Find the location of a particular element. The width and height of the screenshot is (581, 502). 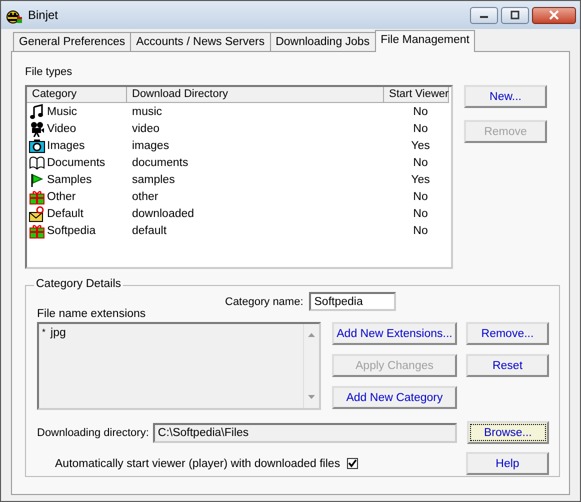

category-name: Images is located at coordinates (66, 146).